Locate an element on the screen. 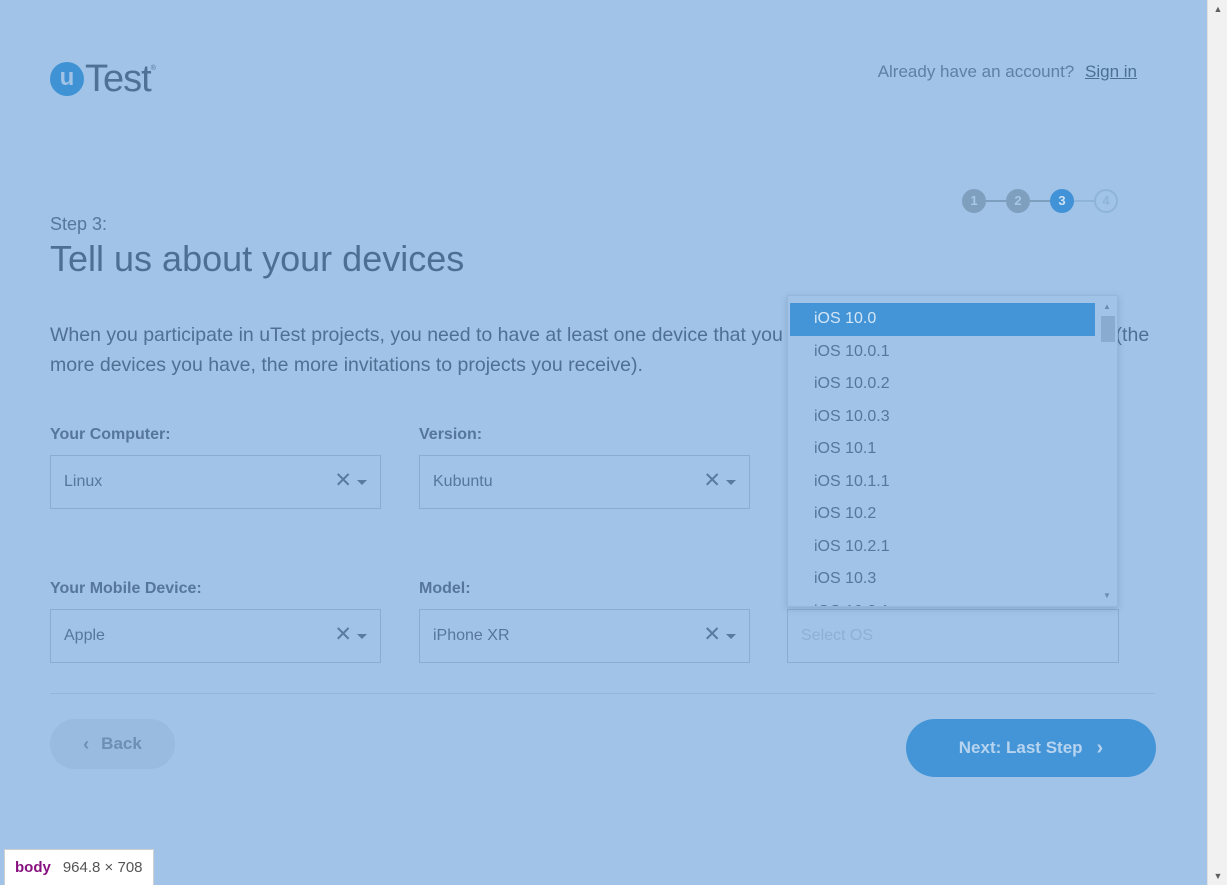 The height and width of the screenshot is (885, 1227). account-prompt-text: Already have an account? is located at coordinates (976, 71).